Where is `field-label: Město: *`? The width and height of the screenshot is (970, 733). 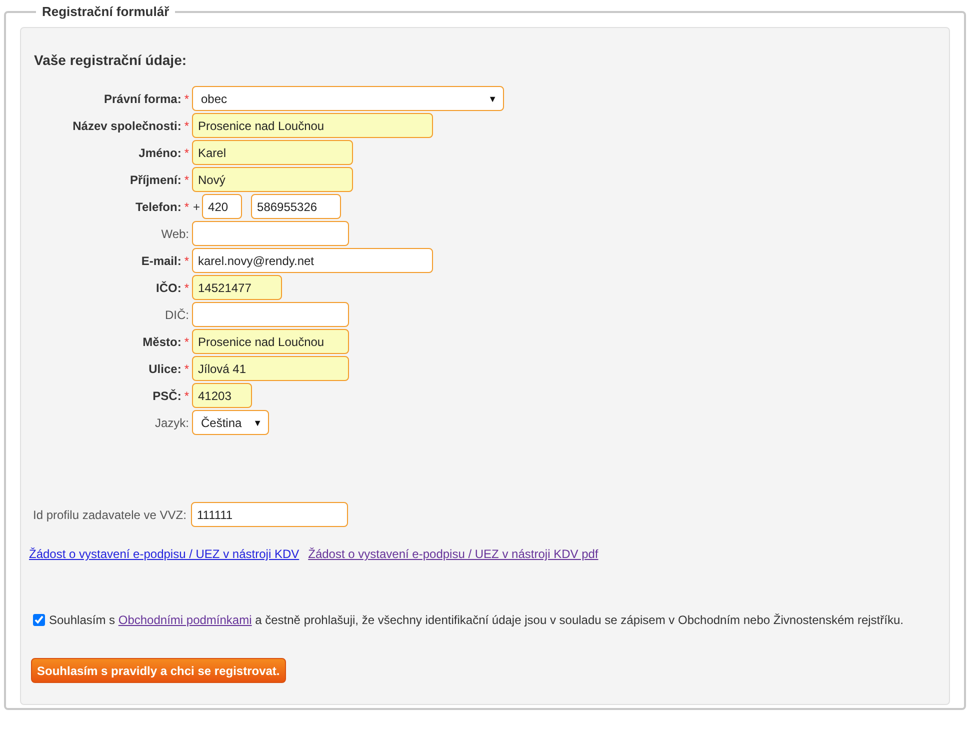
field-label: Město: * is located at coordinates (165, 341).